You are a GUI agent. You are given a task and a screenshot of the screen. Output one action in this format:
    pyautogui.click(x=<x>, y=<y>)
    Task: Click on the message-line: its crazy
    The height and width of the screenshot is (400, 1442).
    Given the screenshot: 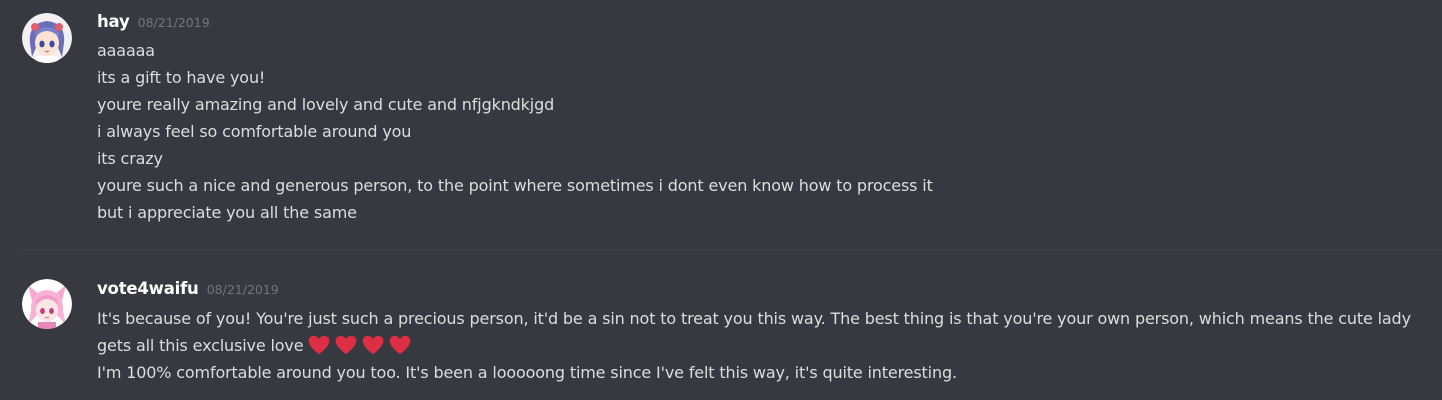 What is the action you would take?
    pyautogui.click(x=130, y=158)
    